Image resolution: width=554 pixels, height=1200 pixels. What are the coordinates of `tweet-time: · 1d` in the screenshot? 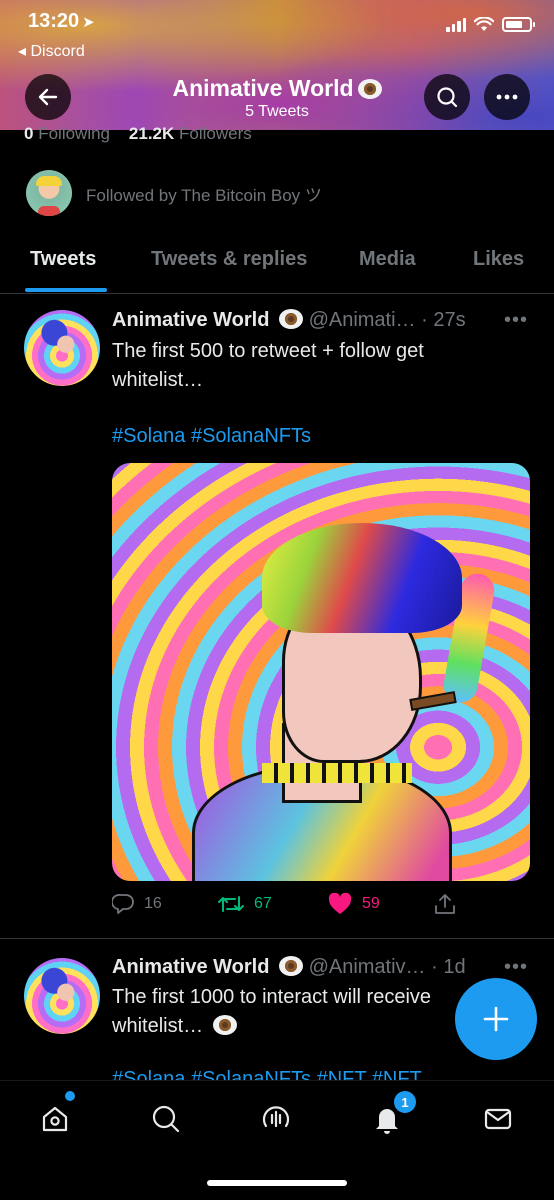 It's located at (448, 967).